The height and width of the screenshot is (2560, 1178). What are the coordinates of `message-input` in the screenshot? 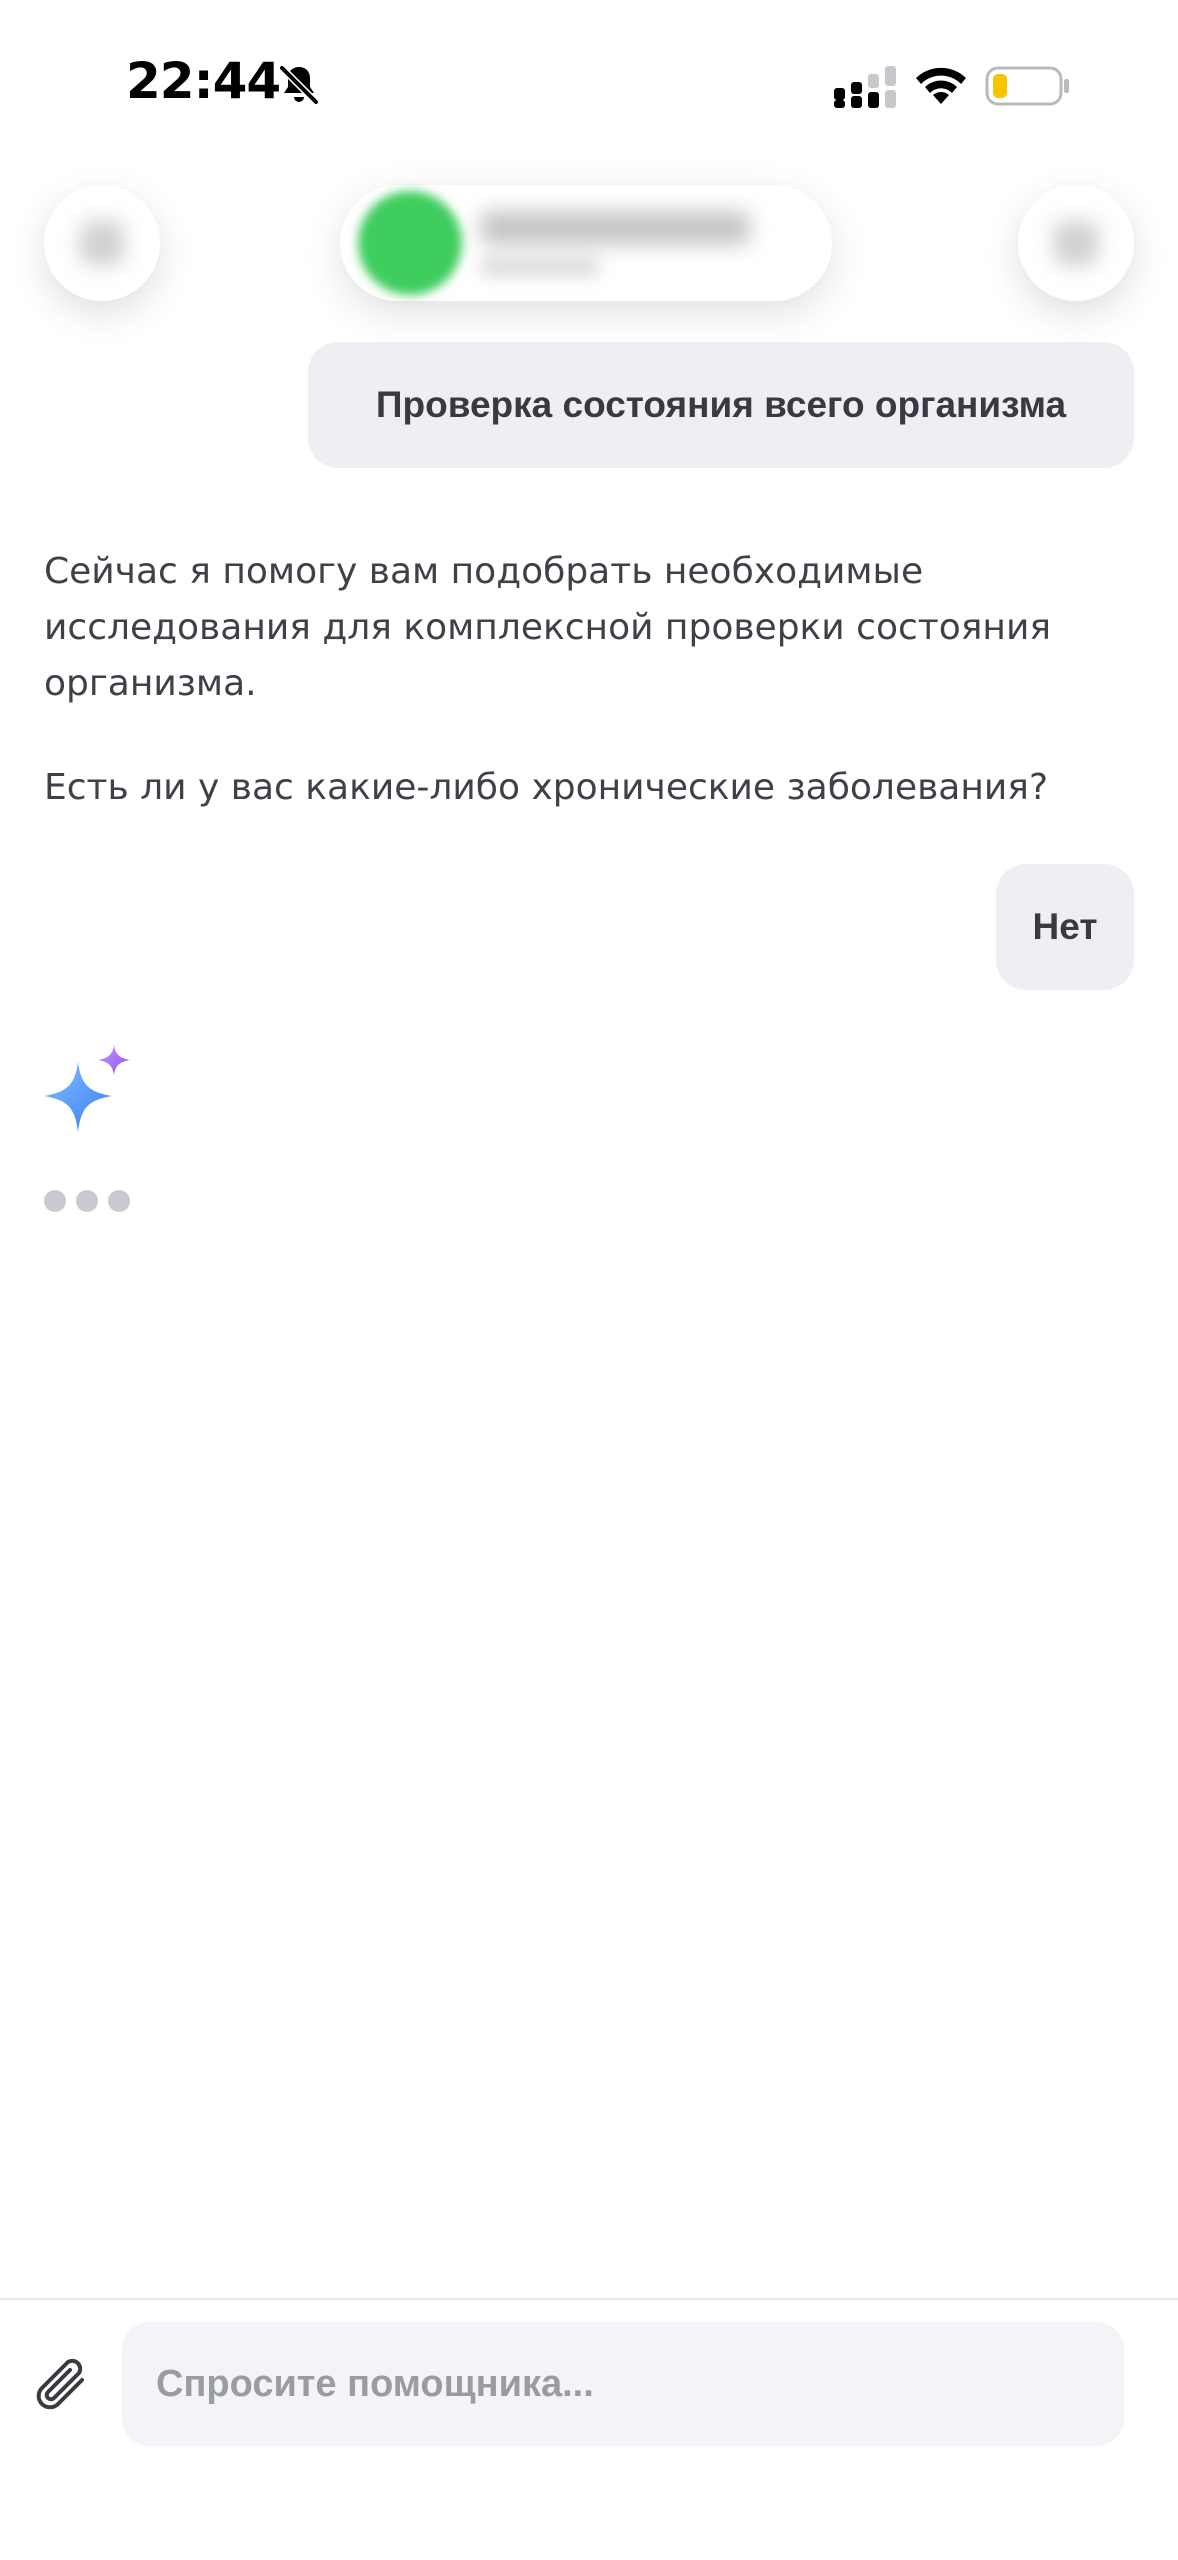 It's located at (640, 2384).